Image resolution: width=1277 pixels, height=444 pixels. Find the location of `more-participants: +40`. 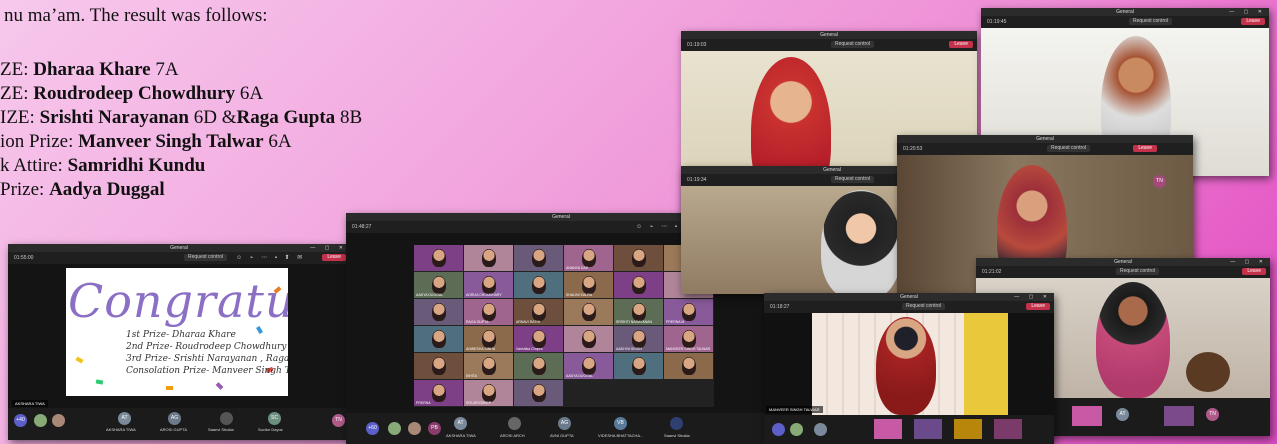

more-participants: +40 is located at coordinates (20, 420).